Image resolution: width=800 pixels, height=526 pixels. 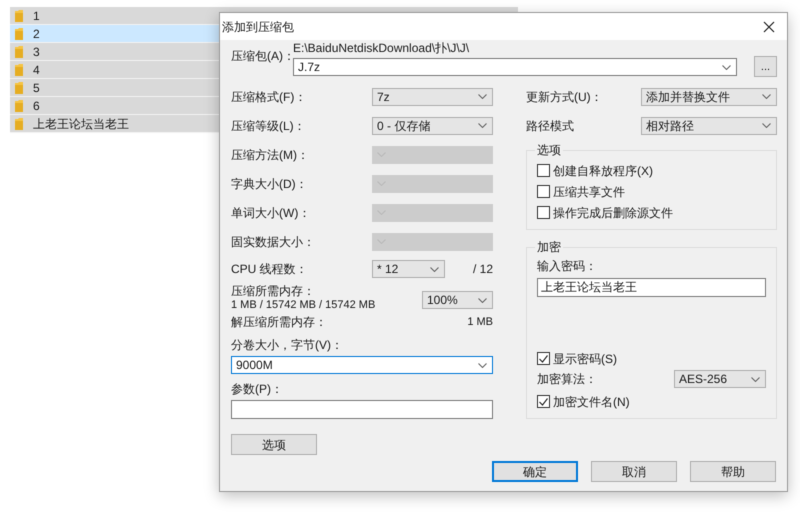 I want to click on field-label: 输入密码：, so click(x=567, y=266).